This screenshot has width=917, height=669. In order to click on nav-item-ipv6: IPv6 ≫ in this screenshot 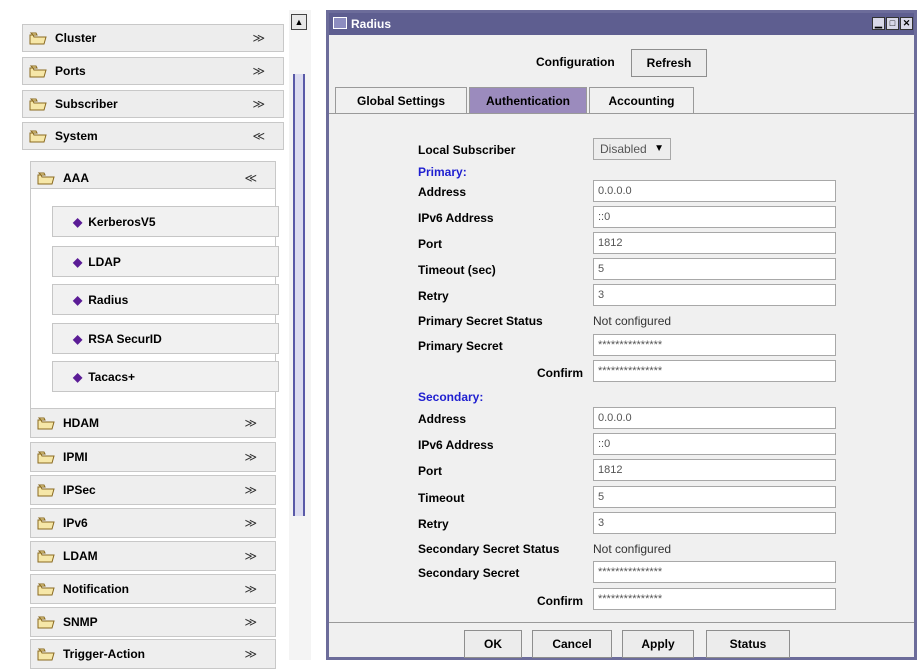, I will do `click(153, 523)`.